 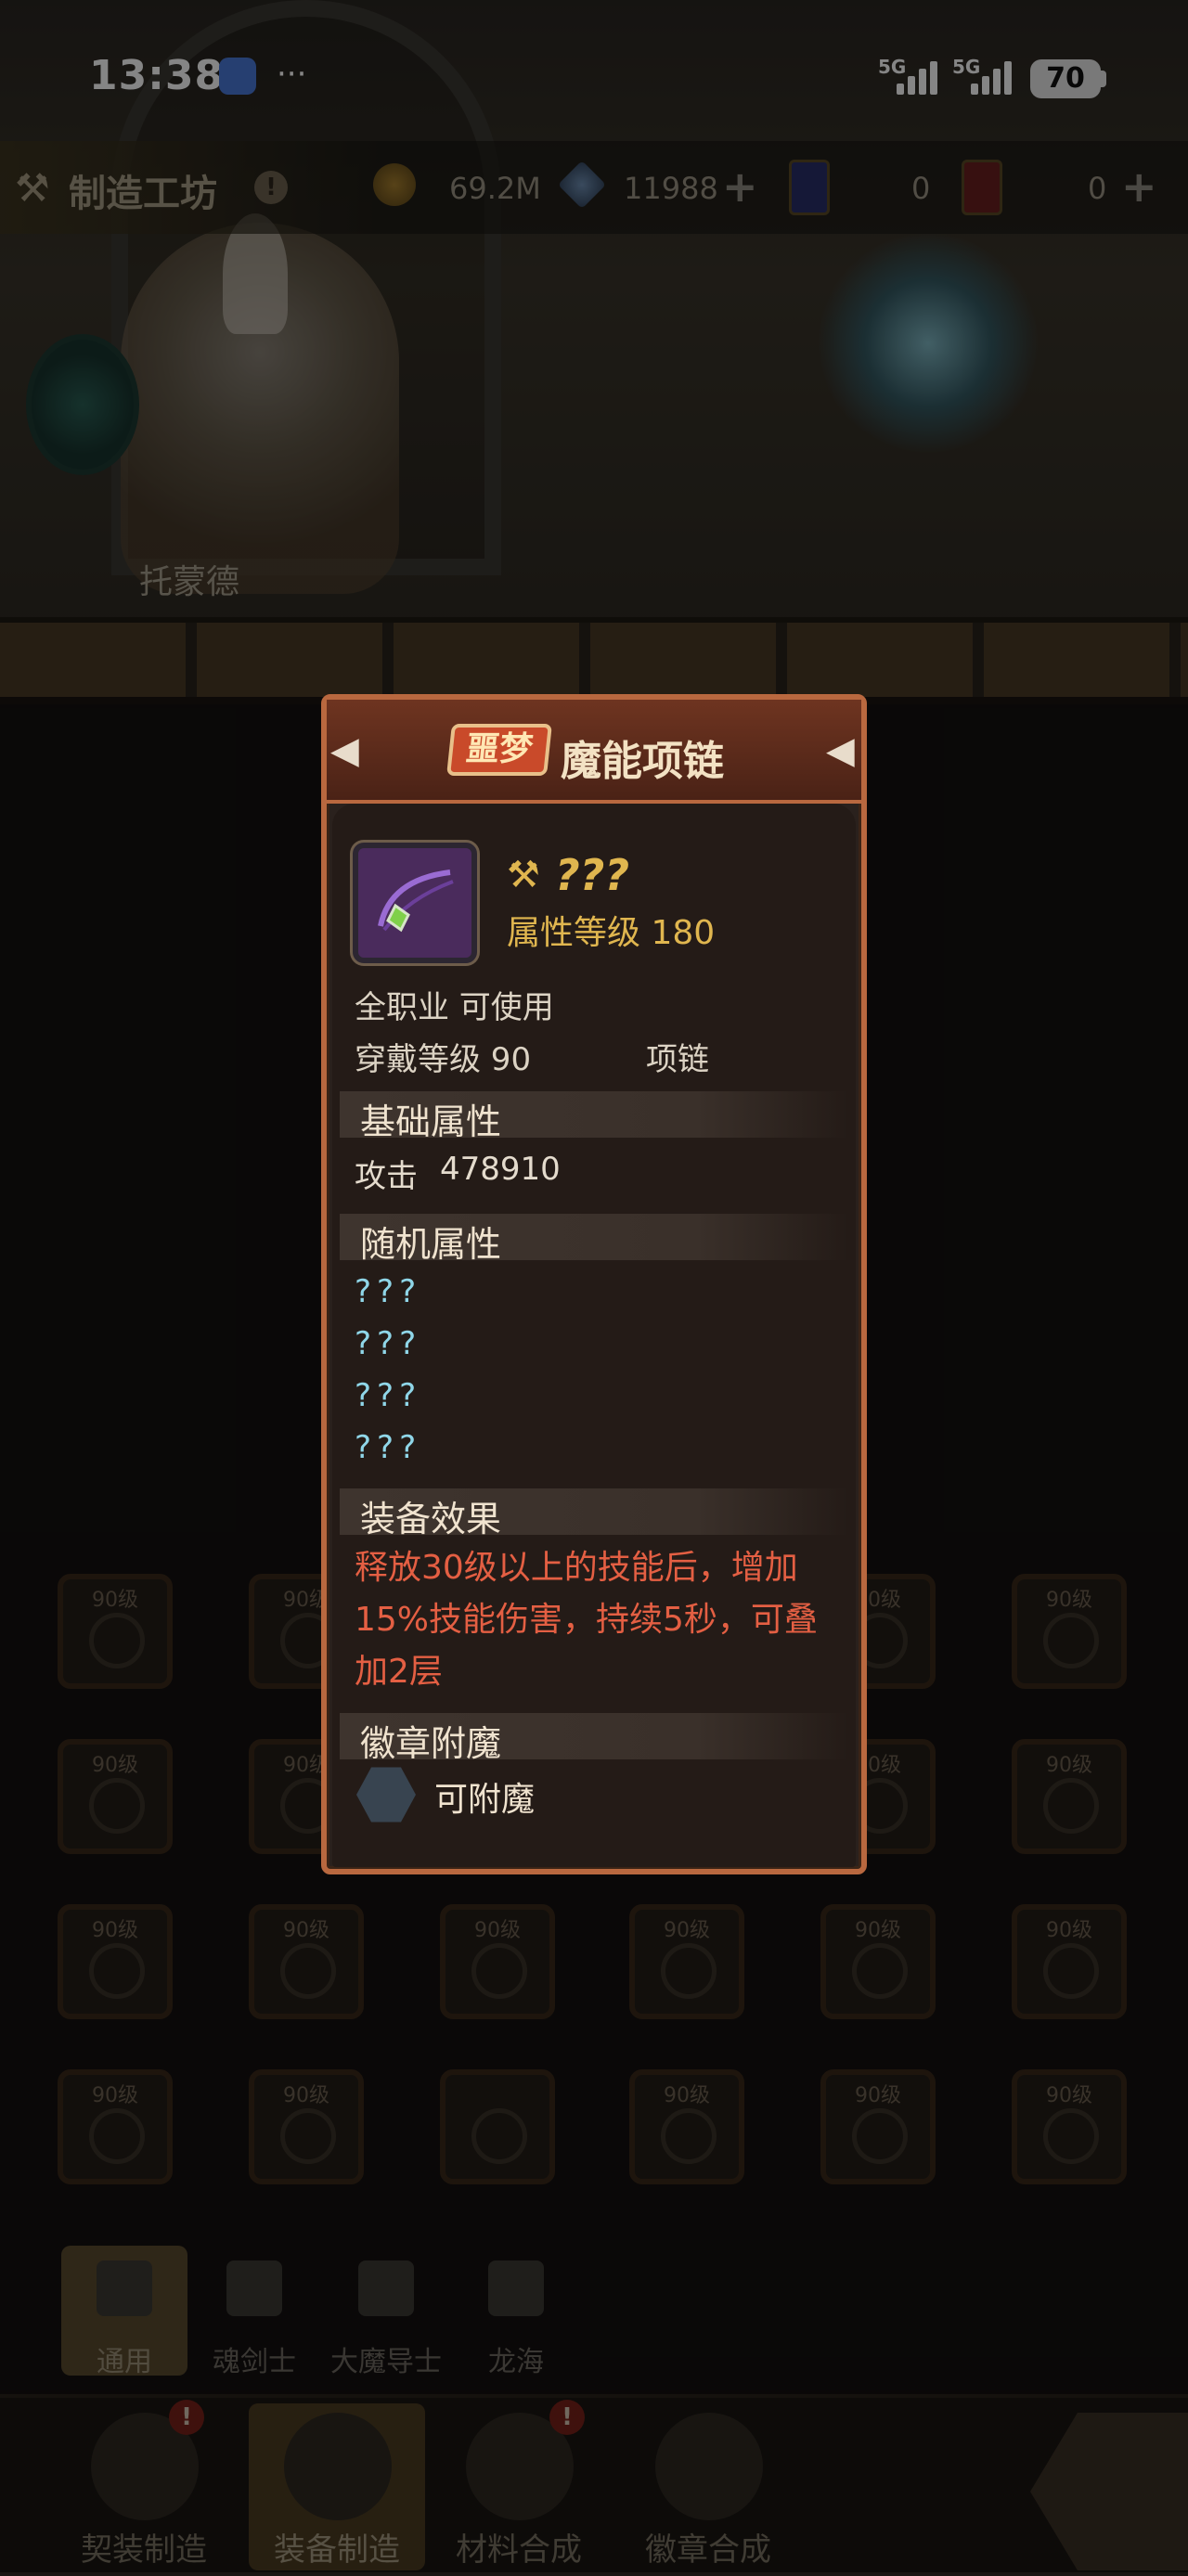 I want to click on prev-item-arrow-icon: ◀, so click(x=344, y=751).